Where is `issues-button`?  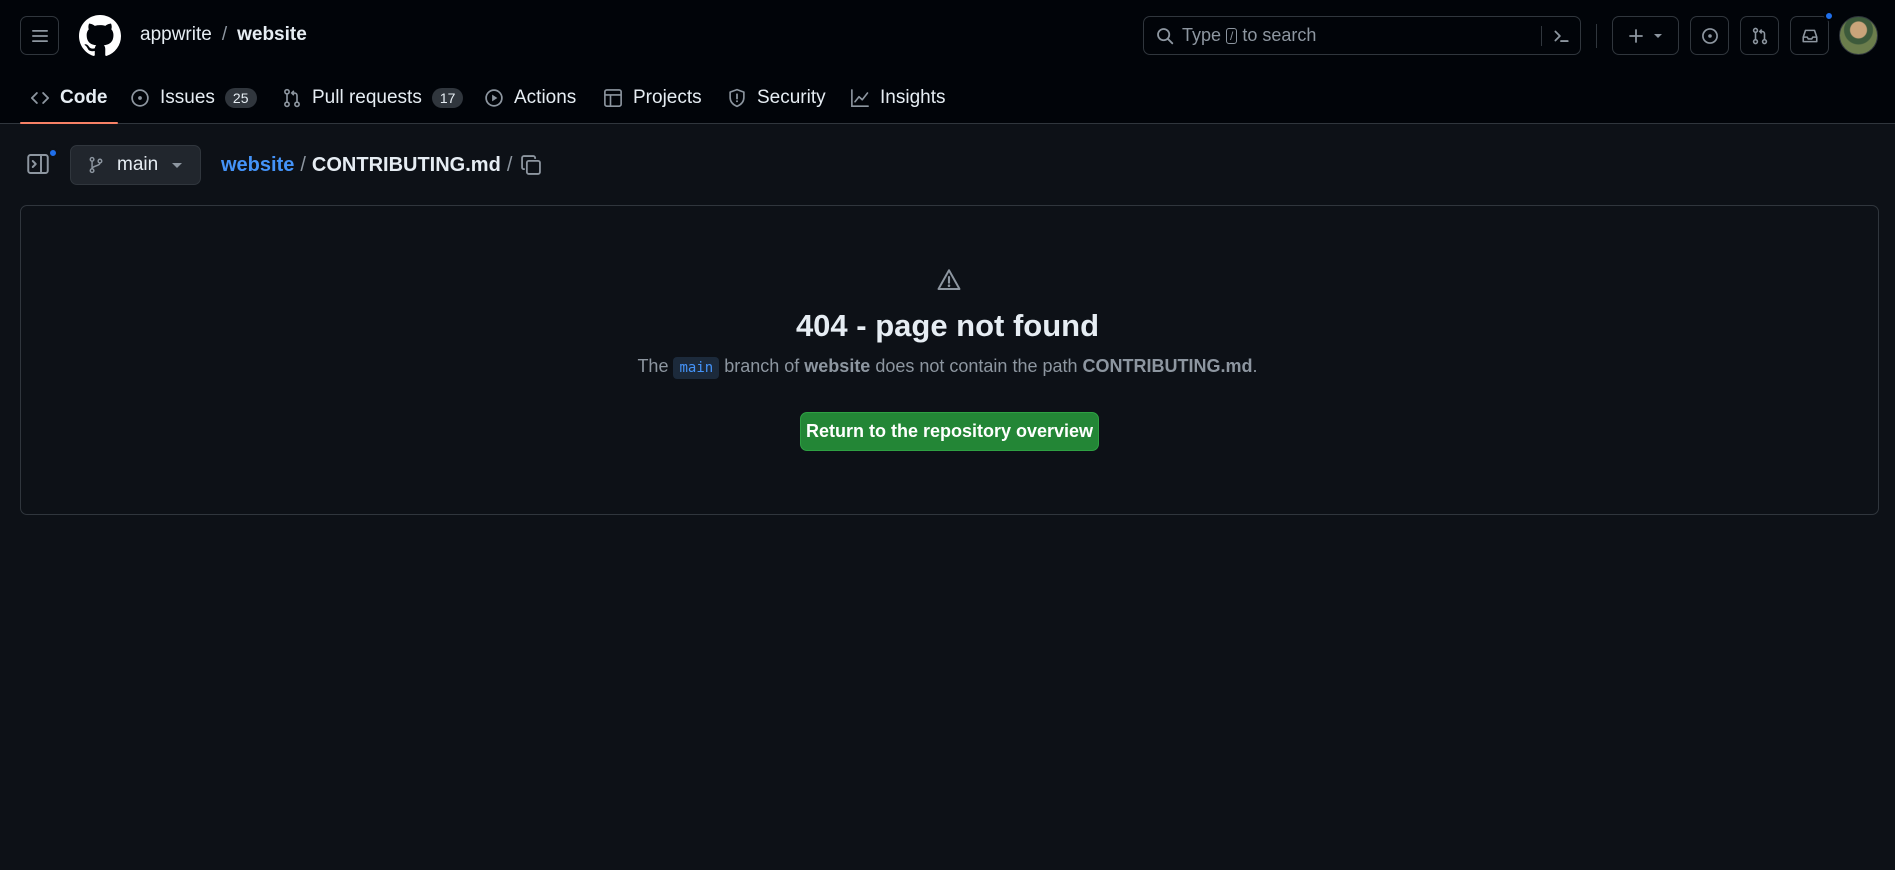
issues-button is located at coordinates (1709, 35).